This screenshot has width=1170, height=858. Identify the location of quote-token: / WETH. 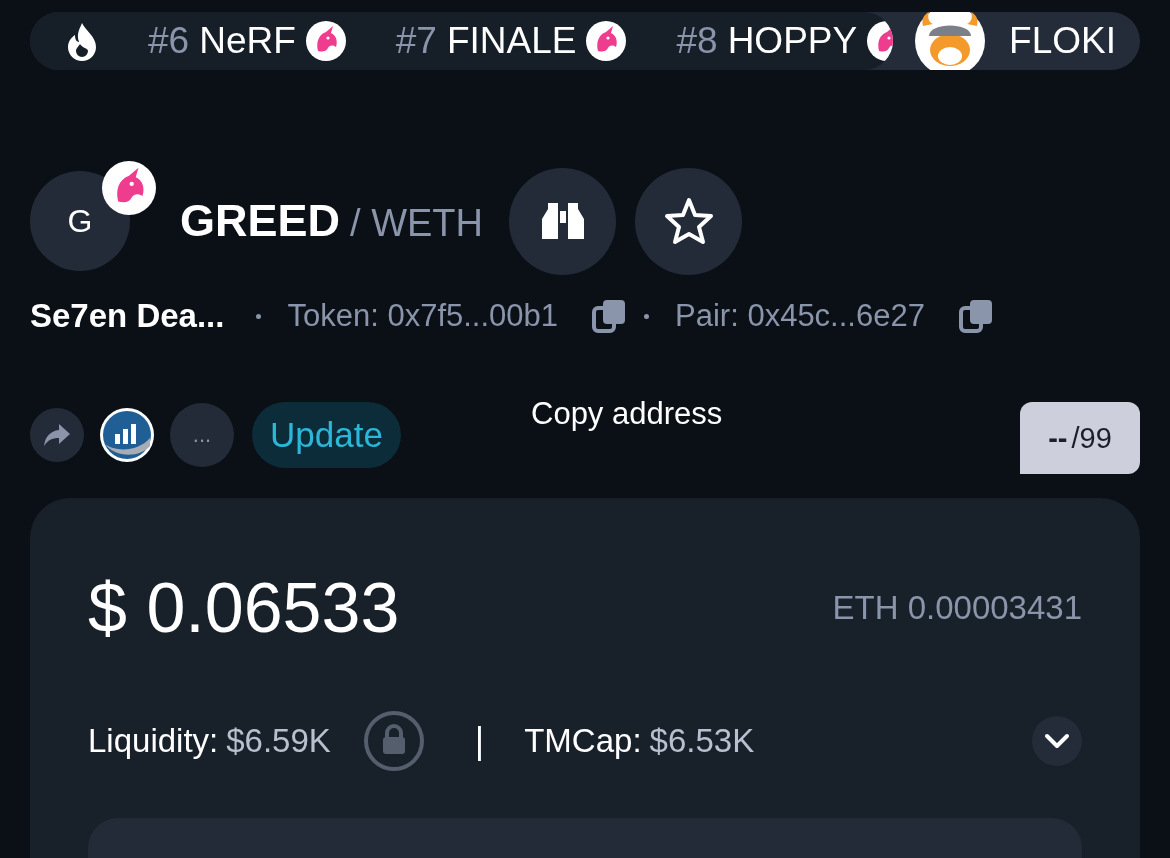
(417, 223).